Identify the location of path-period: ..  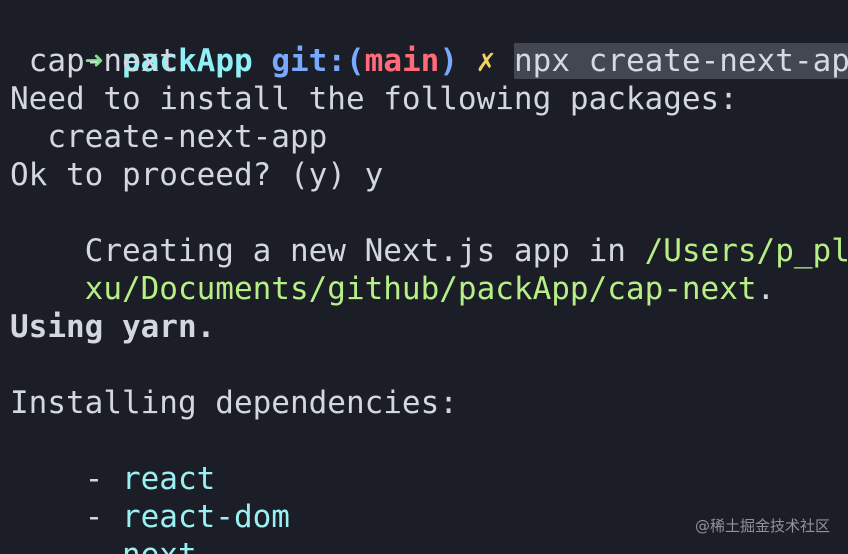
(766, 289).